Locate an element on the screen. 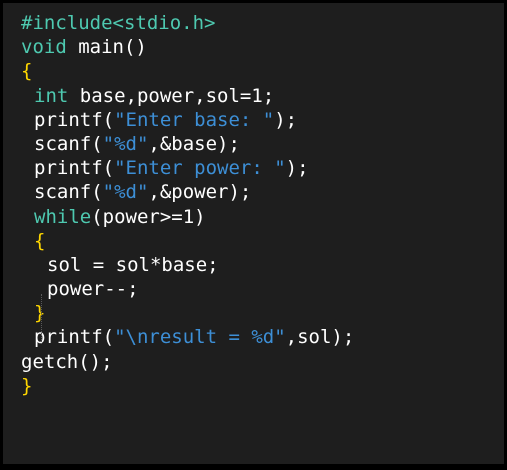 The height and width of the screenshot is (470, 507). code-line: scanf("%d",&base); is located at coordinates (178, 144).